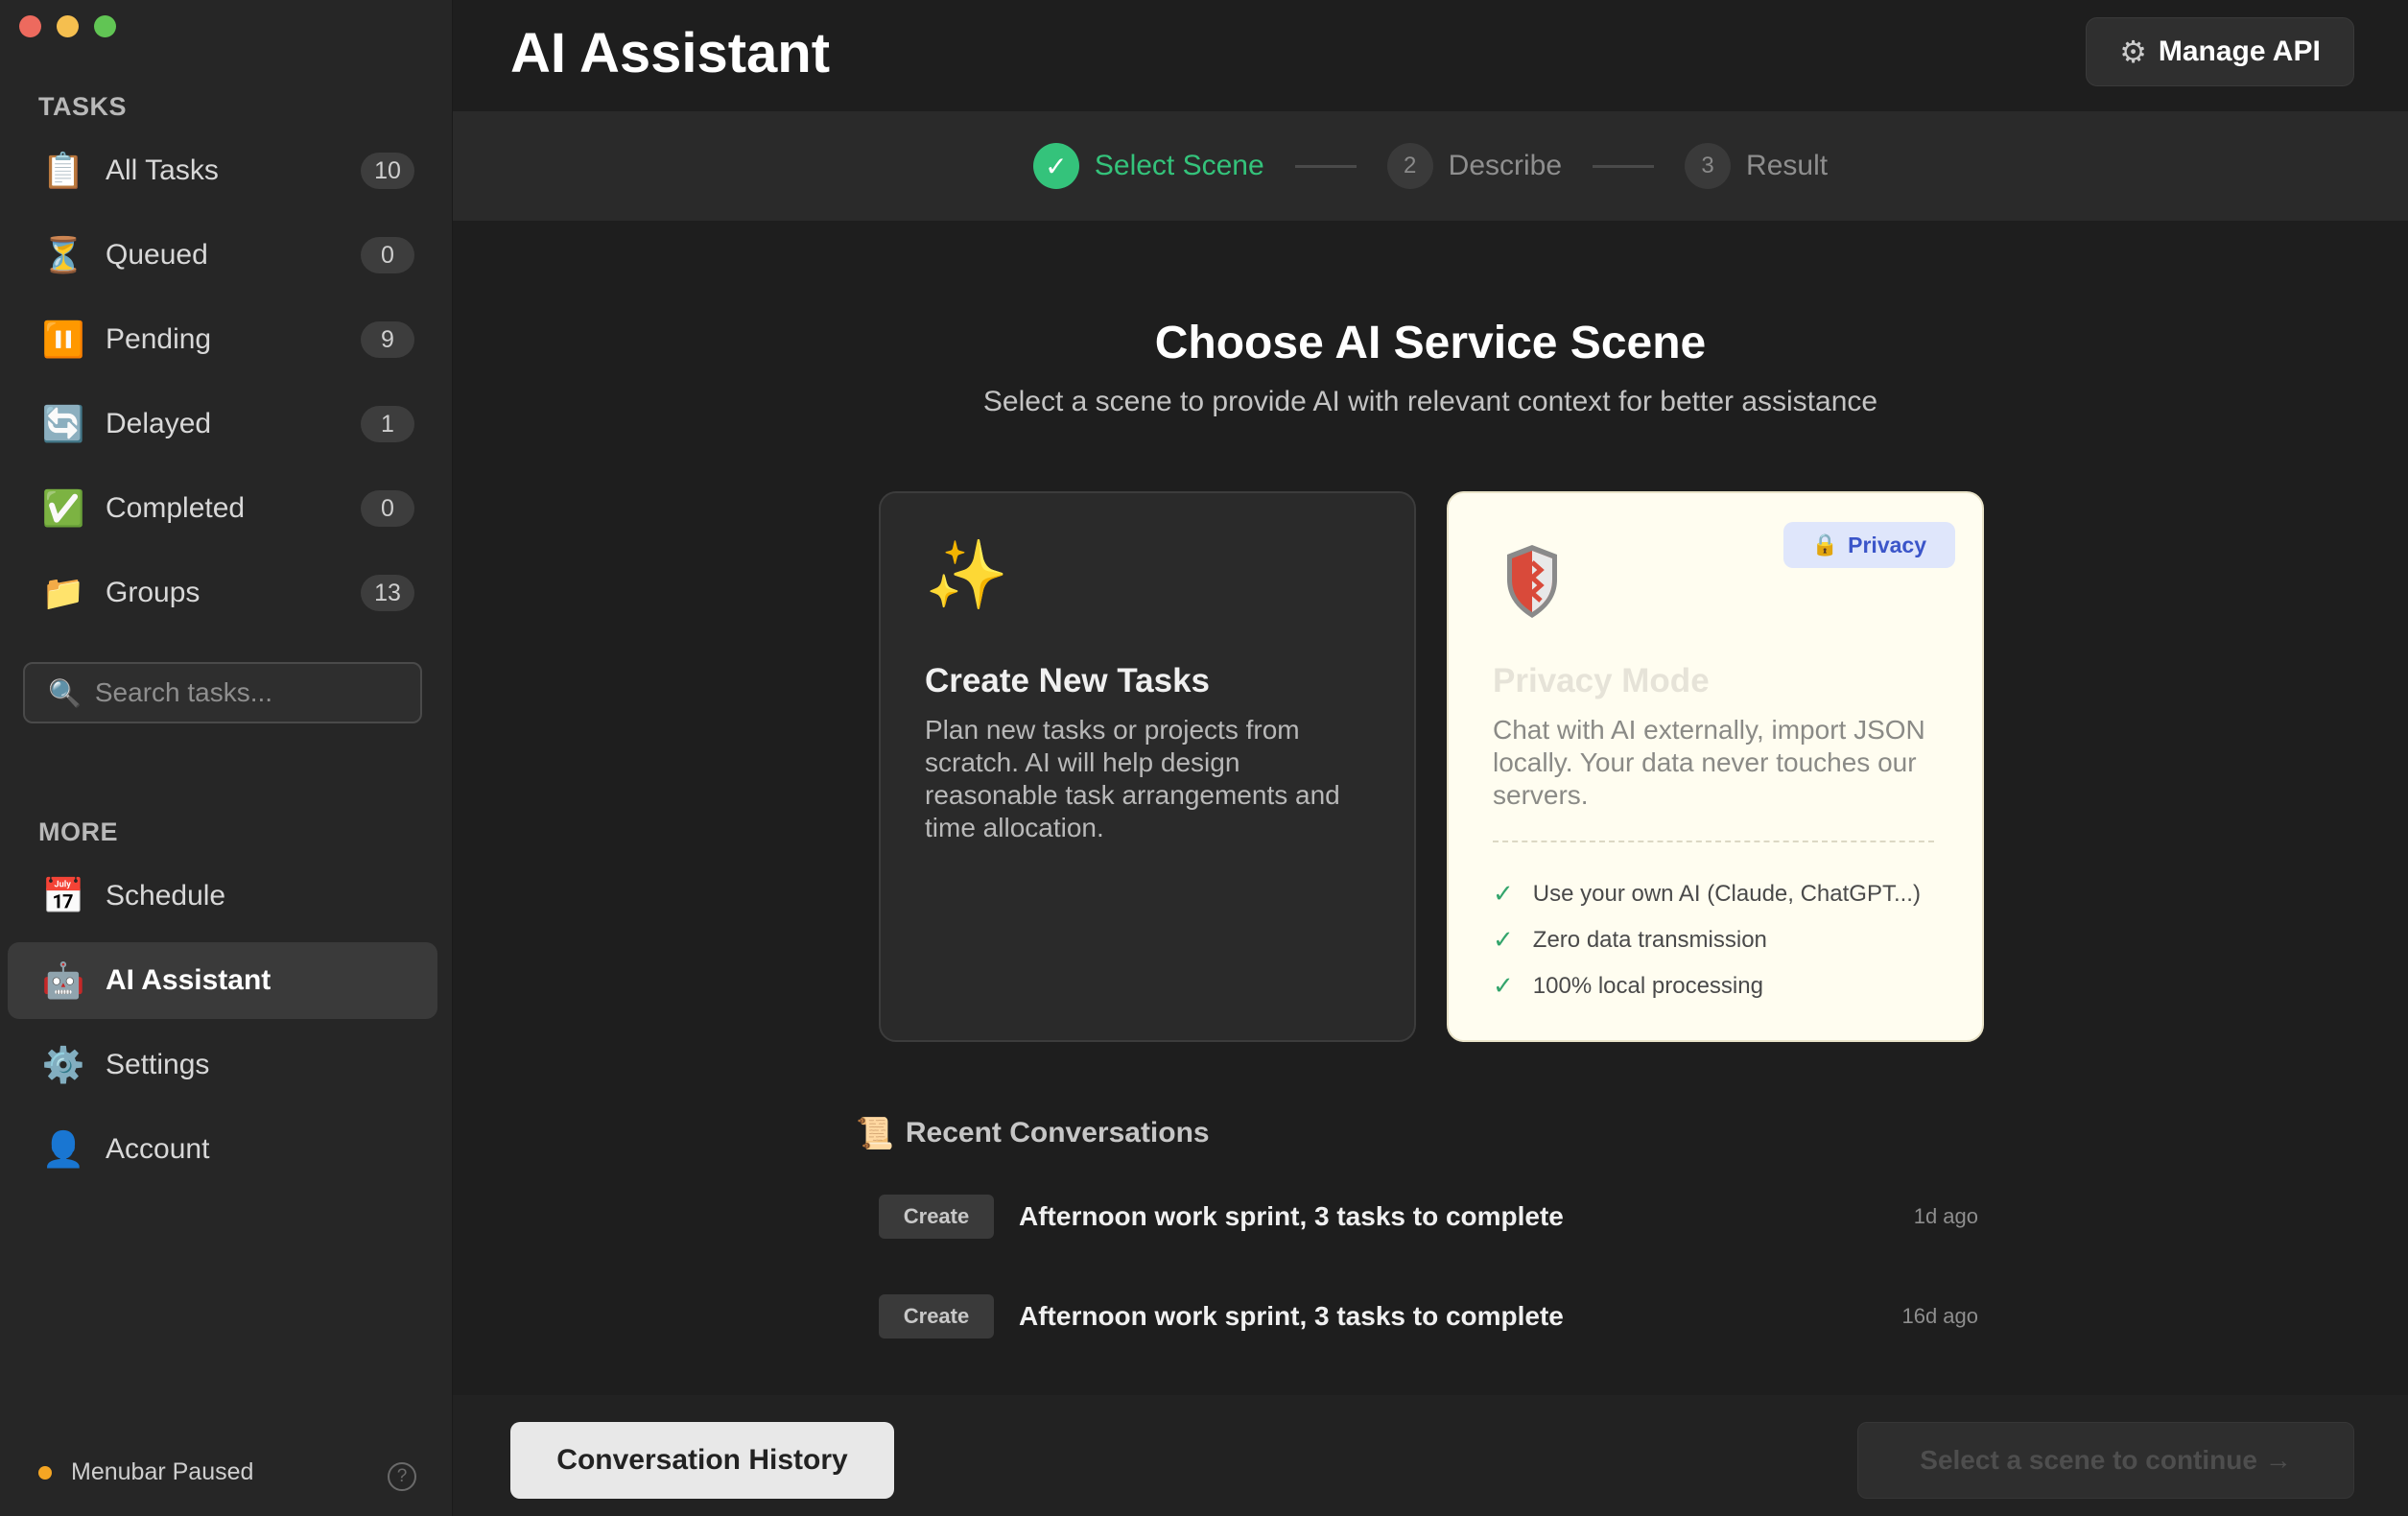  Describe the element at coordinates (105, 26) in the screenshot. I see `zoom-window-button` at that location.